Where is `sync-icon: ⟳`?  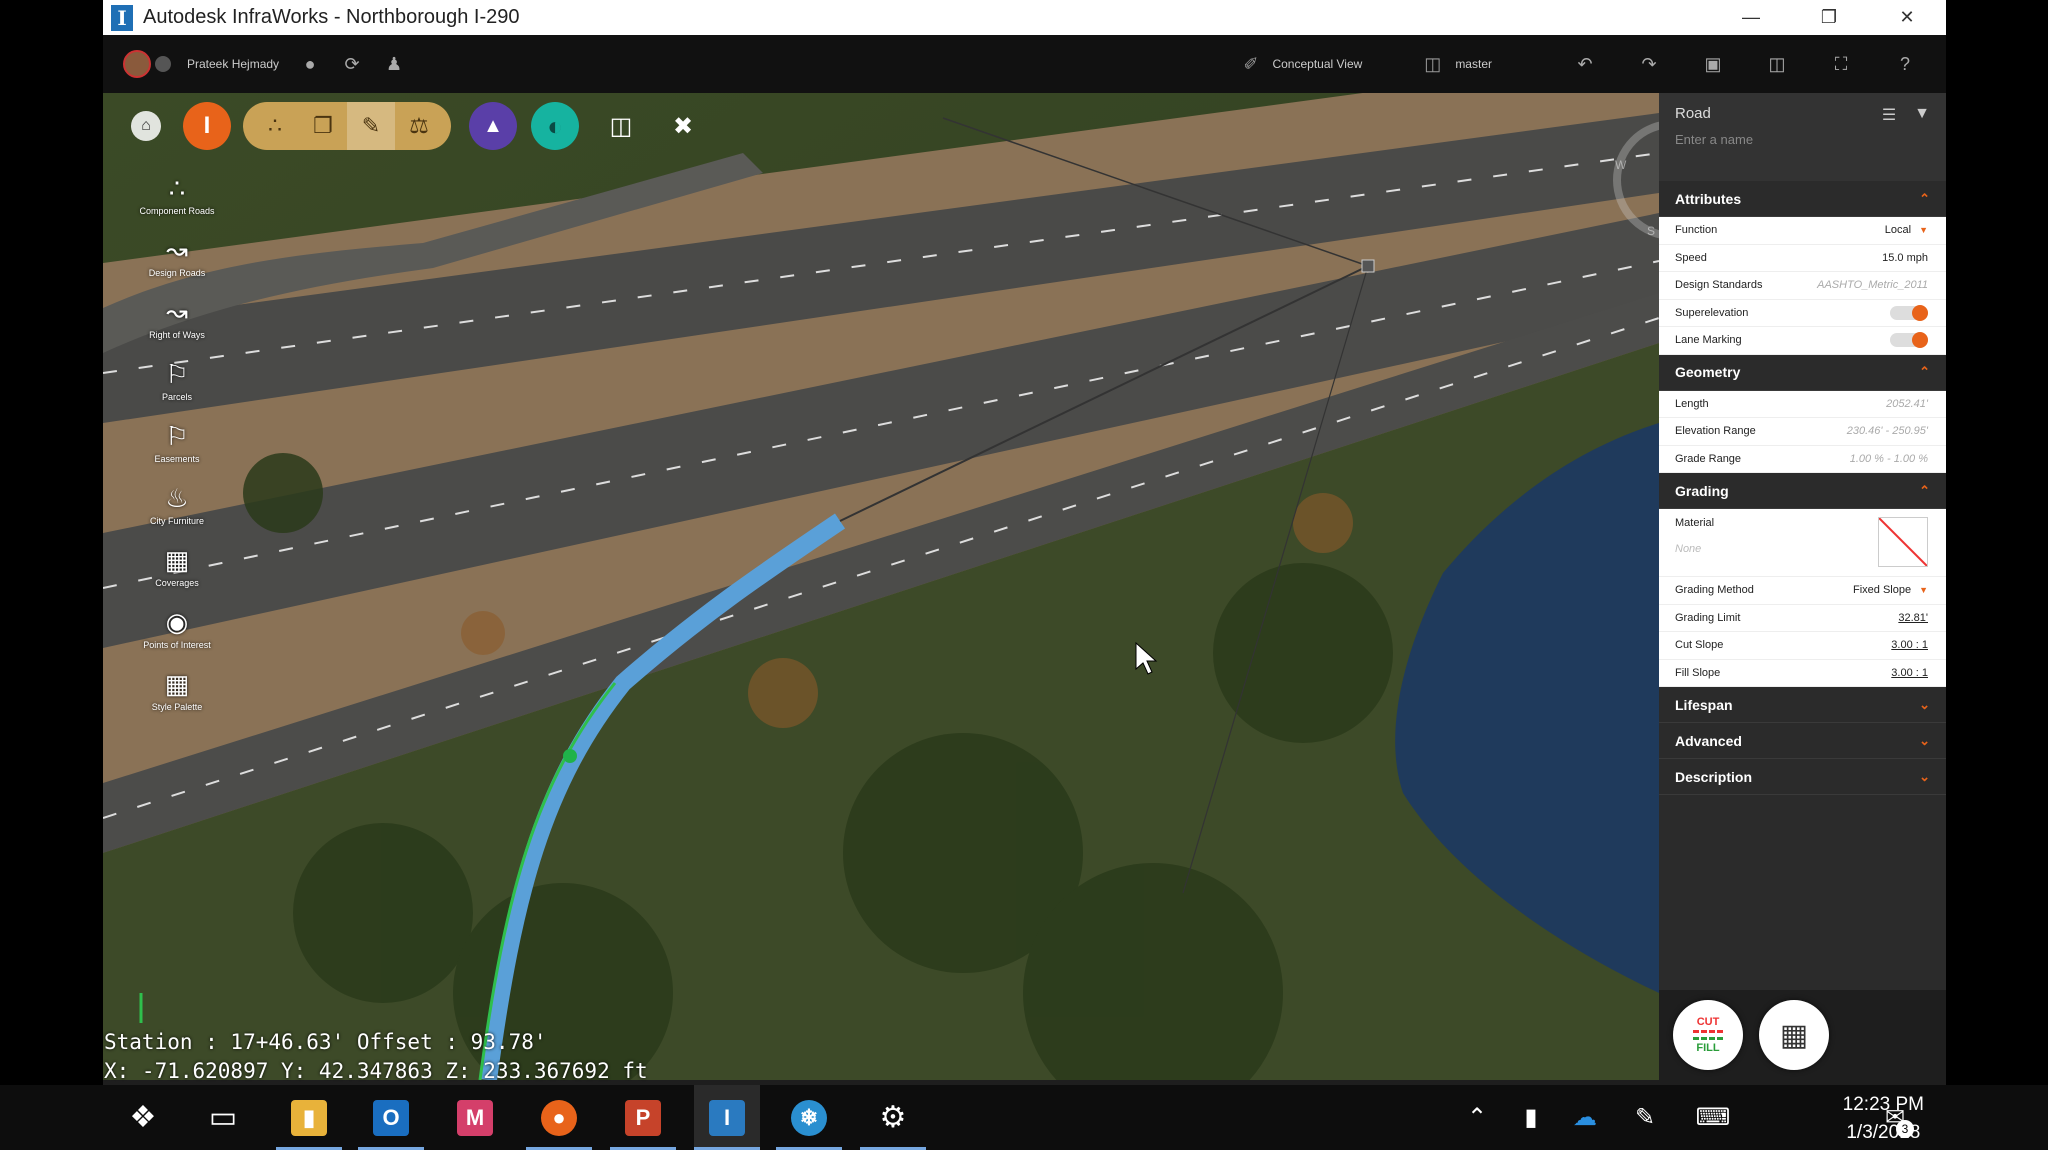 sync-icon: ⟳ is located at coordinates (352, 64).